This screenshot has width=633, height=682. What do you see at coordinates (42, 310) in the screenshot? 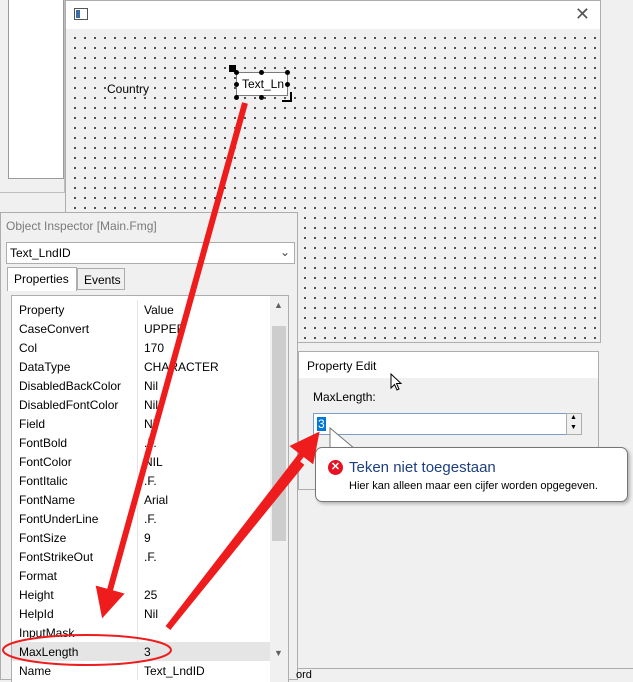
I see `column-header-property: Property` at bounding box center [42, 310].